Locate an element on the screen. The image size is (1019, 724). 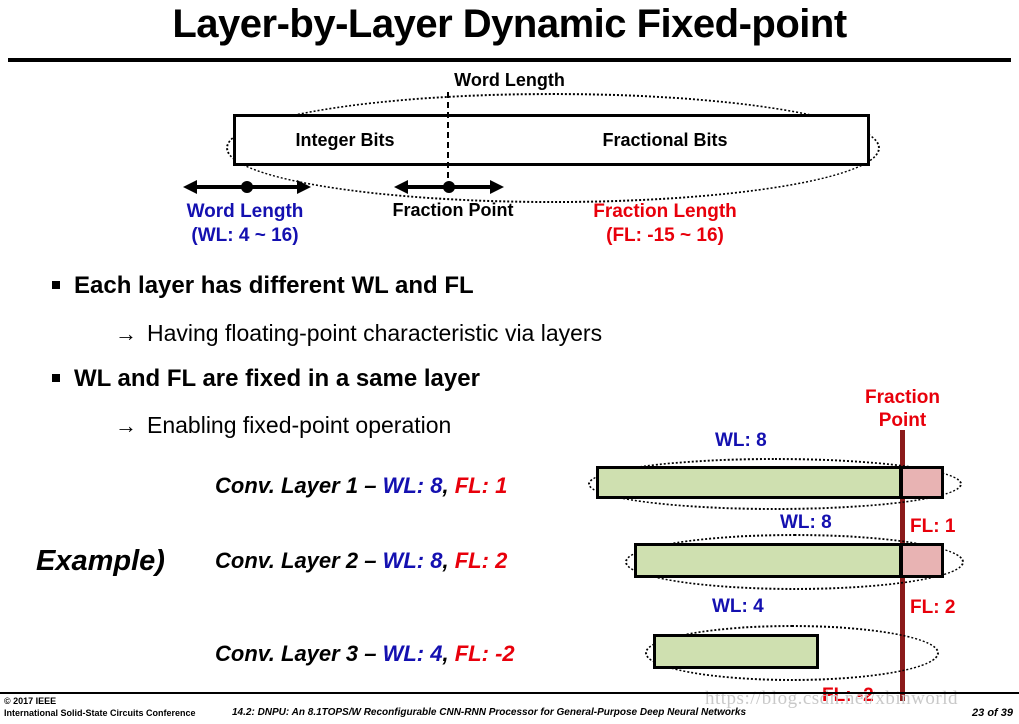
layer-1-fl-label: FL: is located at coordinates (471, 485).